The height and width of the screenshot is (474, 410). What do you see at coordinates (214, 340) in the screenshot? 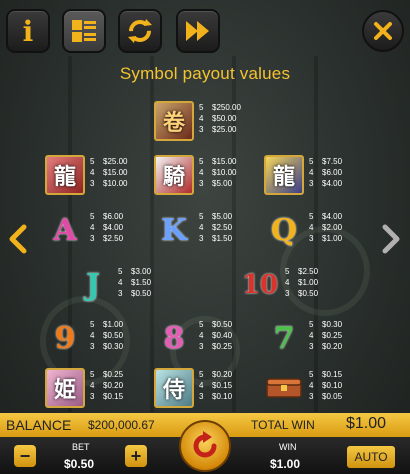
I see `paytable-entry-number-8: 8 5 4 3 $0.50 $0.40 $0.25` at bounding box center [214, 340].